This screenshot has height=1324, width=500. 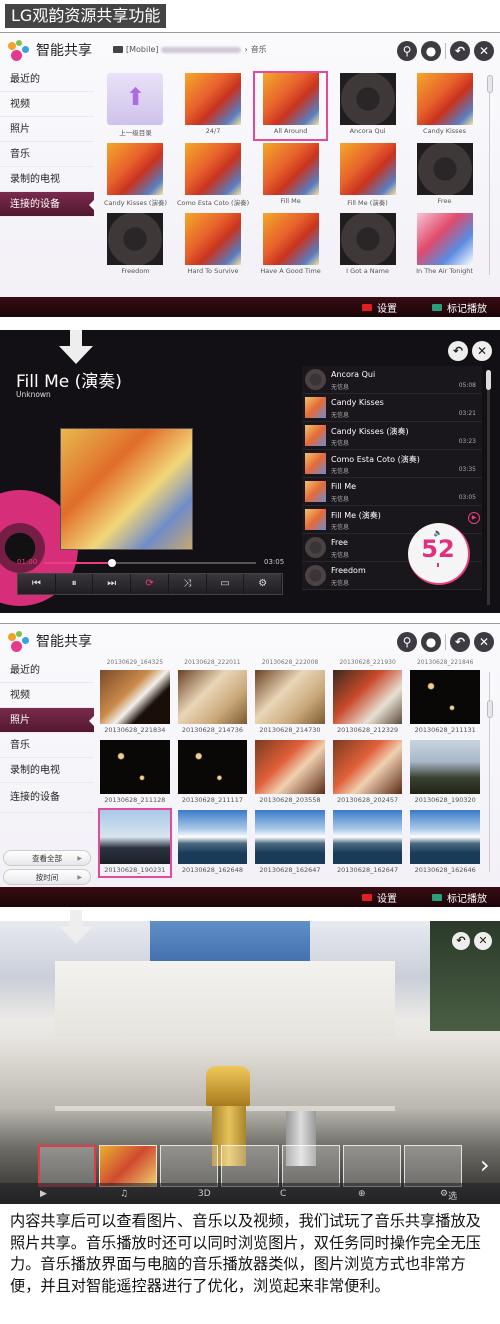 I want to click on photo-item: 20130628_214730, so click(x=290, y=703).